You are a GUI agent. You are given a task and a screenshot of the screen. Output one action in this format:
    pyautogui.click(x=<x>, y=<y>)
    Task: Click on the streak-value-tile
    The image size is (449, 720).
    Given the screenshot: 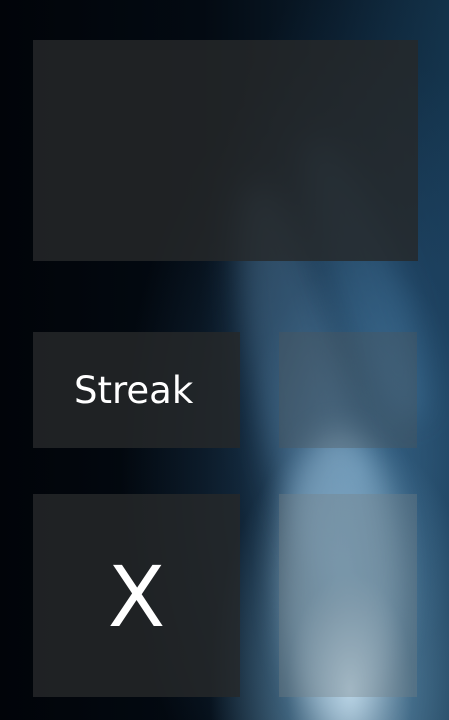 What is the action you would take?
    pyautogui.click(x=348, y=390)
    